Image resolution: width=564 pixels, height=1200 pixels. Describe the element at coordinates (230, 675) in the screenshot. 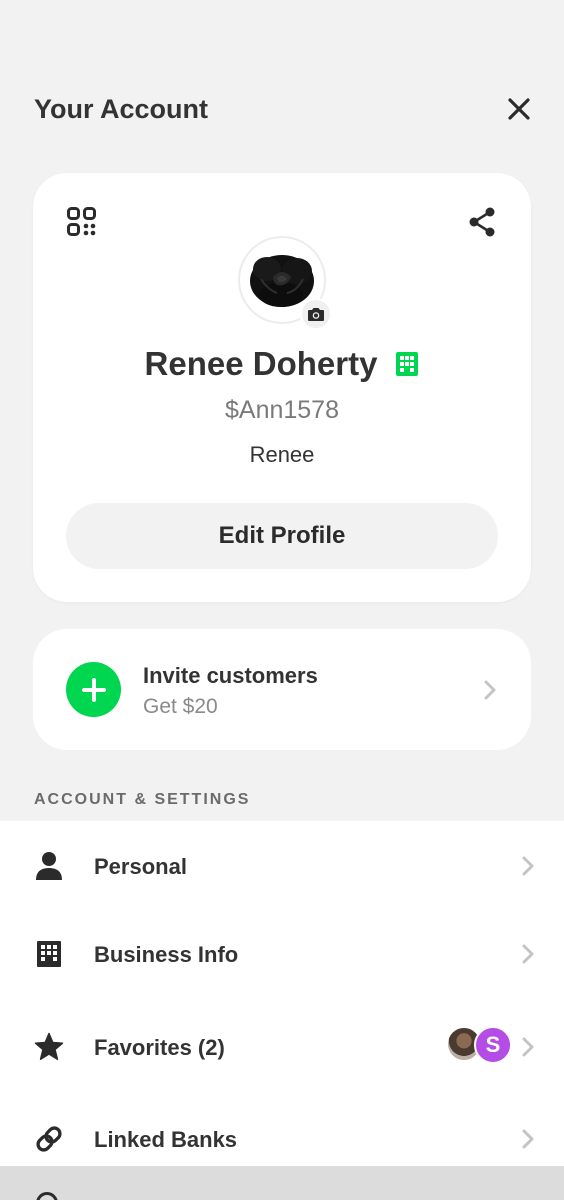

I see `invite-title: Invite customers` at that location.